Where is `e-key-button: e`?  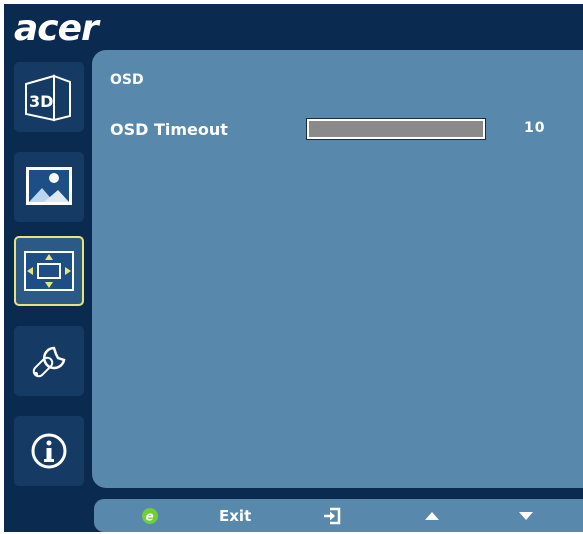
e-key-button: e is located at coordinates (150, 515).